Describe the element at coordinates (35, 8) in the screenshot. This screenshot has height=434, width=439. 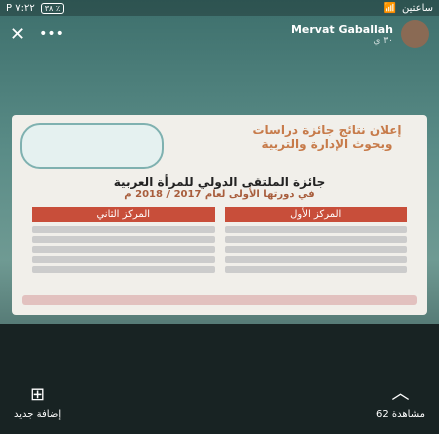
I see `status-left: P ٧:٢٢ ٣٨ ٪` at that location.